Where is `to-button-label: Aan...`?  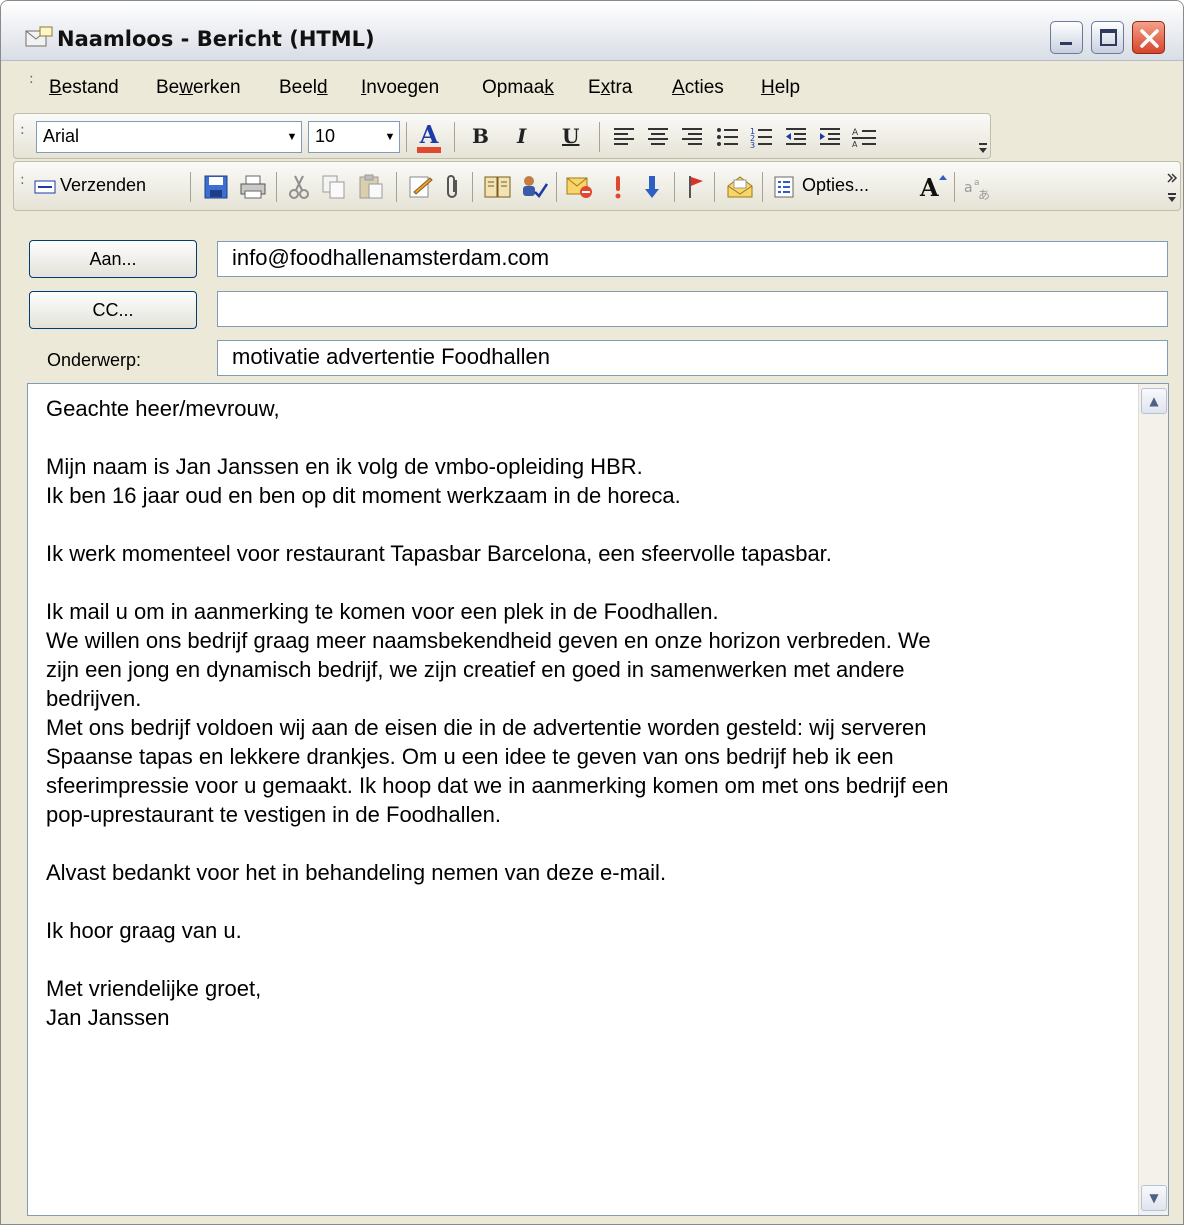 to-button-label: Aan... is located at coordinates (113, 259).